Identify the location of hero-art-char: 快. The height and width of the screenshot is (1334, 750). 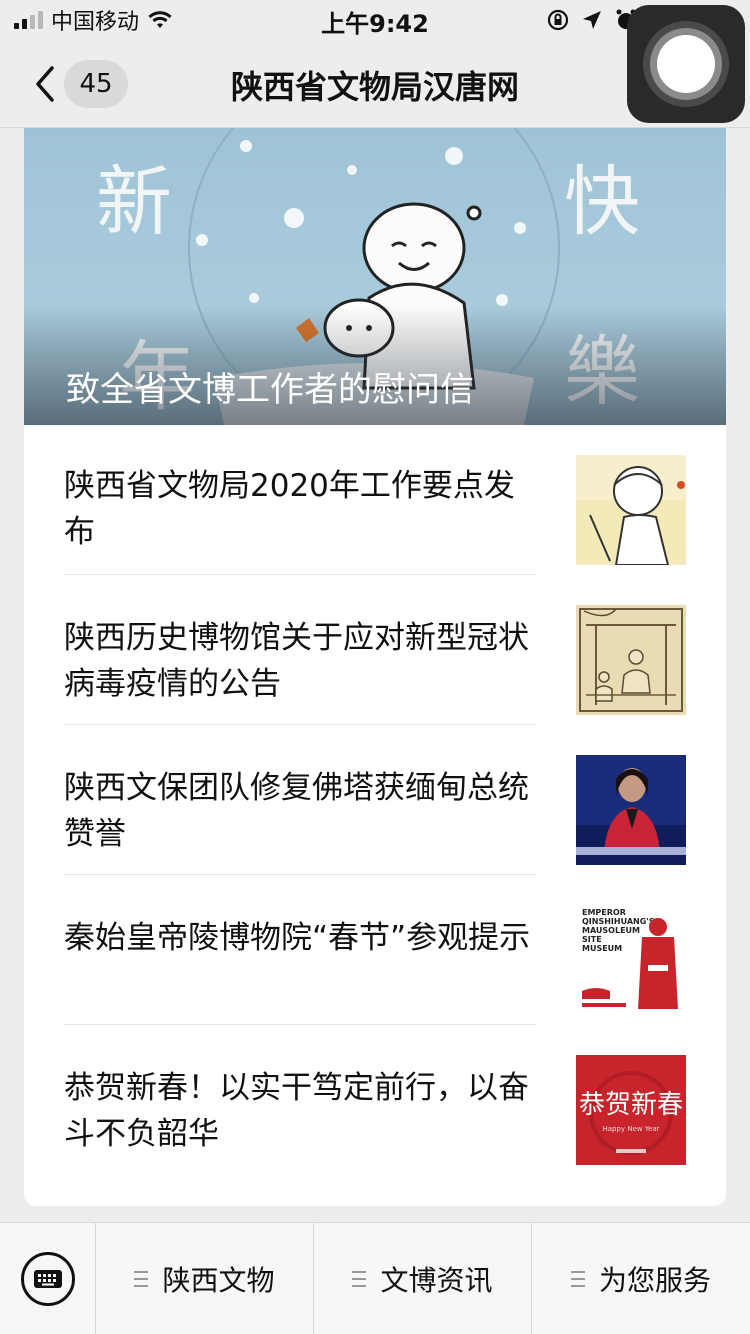
(602, 201).